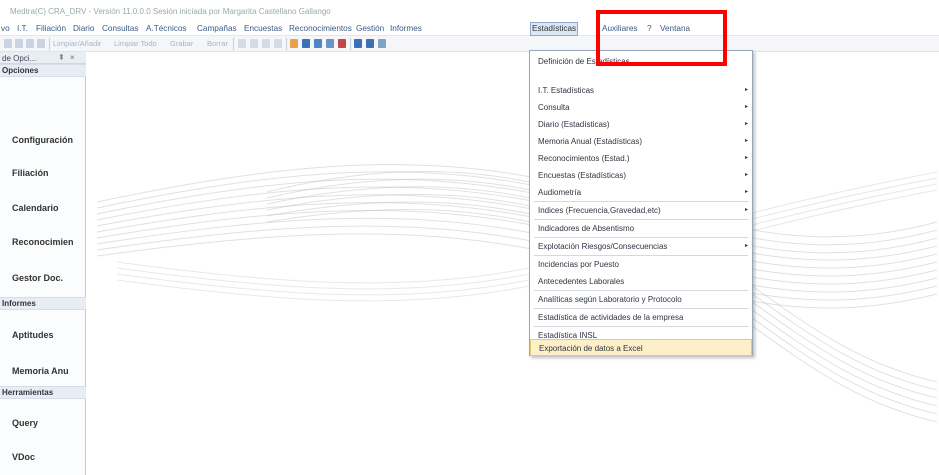 This screenshot has width=939, height=475. What do you see at coordinates (611, 317) in the screenshot?
I see `menu-item-label: Estadística de actividades de la empresa` at bounding box center [611, 317].